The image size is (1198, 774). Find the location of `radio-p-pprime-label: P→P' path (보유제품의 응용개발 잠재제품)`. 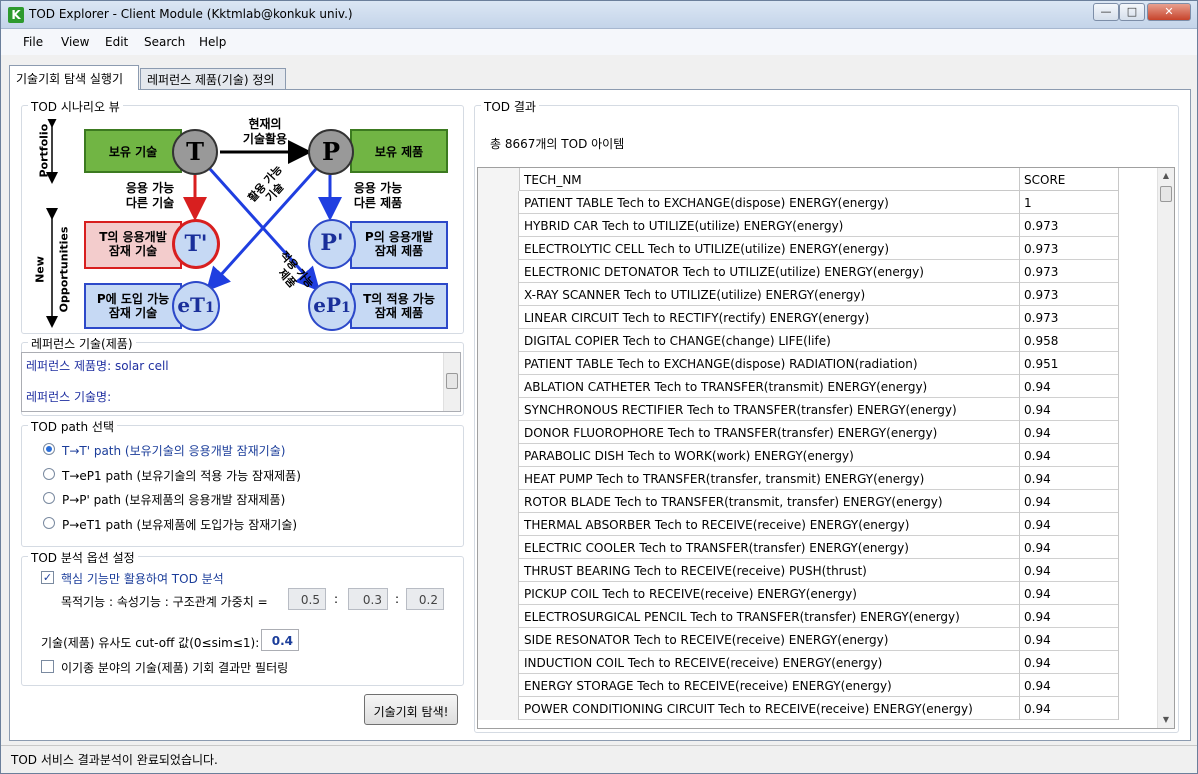

radio-p-pprime-label: P→P' path (보유제품의 응용개발 잠재제품) is located at coordinates (173, 499).